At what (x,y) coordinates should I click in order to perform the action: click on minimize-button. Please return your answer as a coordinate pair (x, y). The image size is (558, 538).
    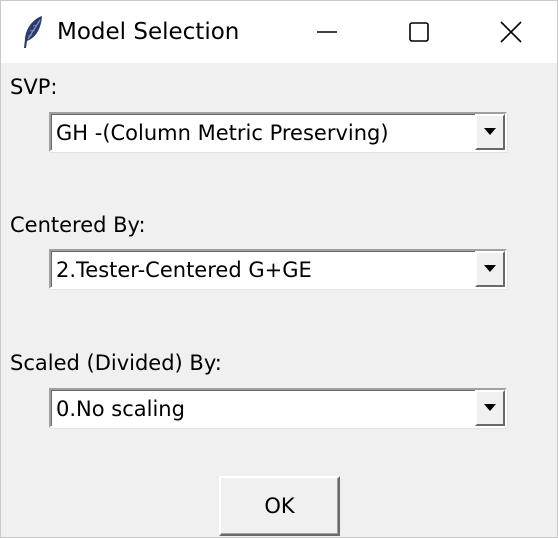
    Looking at the image, I should click on (327, 32).